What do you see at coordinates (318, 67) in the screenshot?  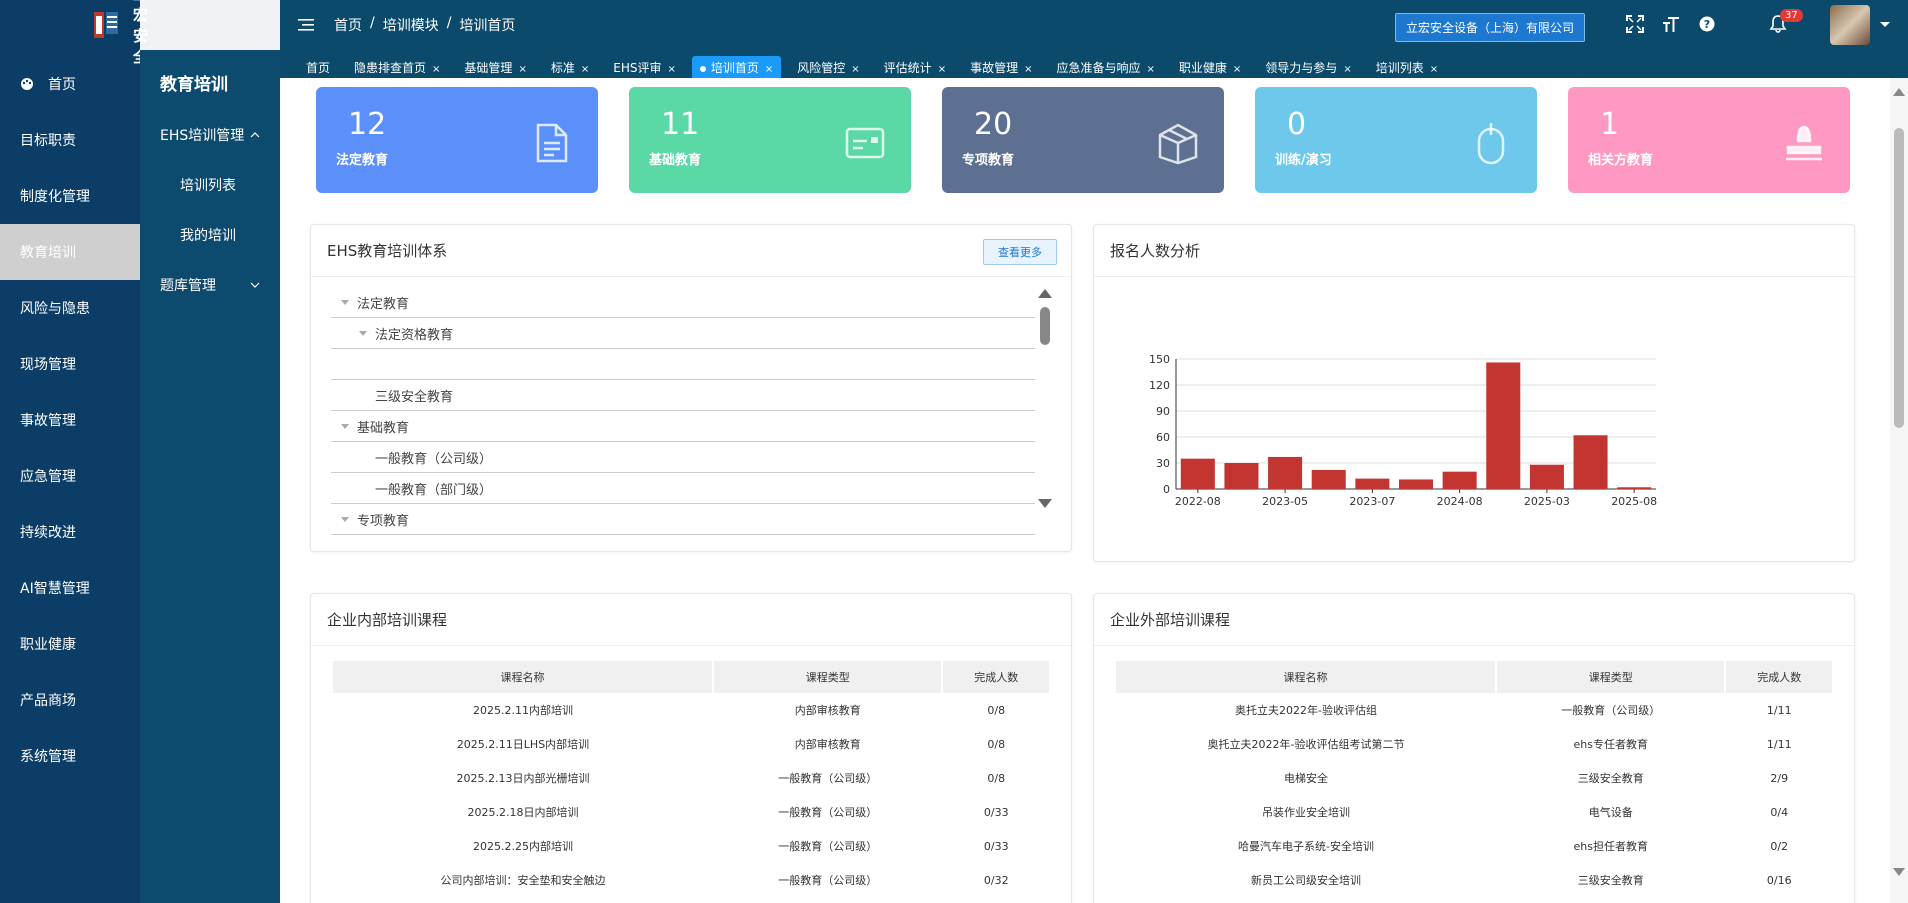 I see `tab-0: 首页` at bounding box center [318, 67].